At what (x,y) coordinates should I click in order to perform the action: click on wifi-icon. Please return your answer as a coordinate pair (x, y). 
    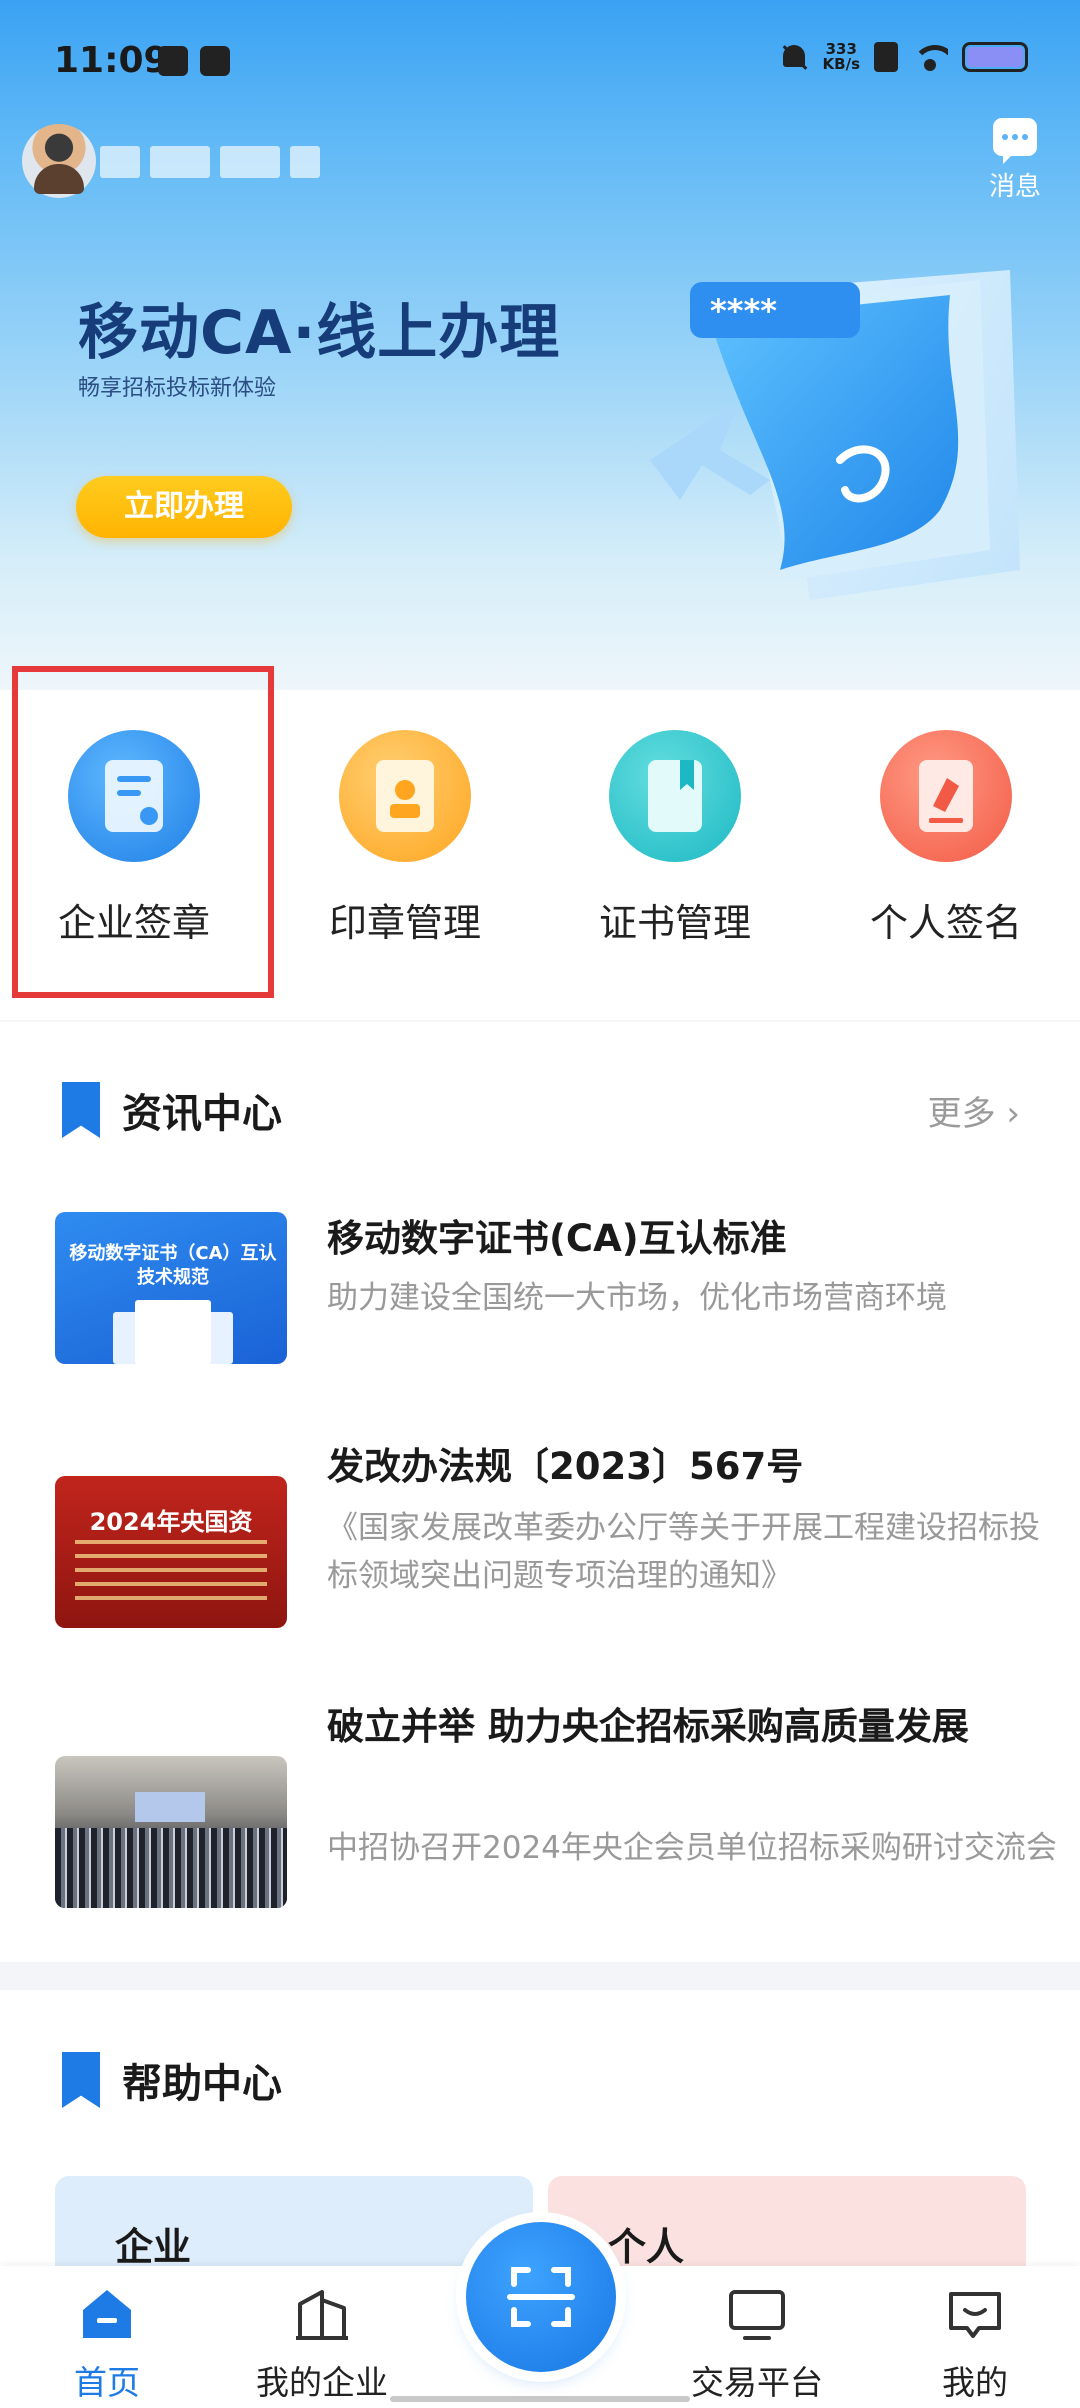
    Looking at the image, I should click on (930, 57).